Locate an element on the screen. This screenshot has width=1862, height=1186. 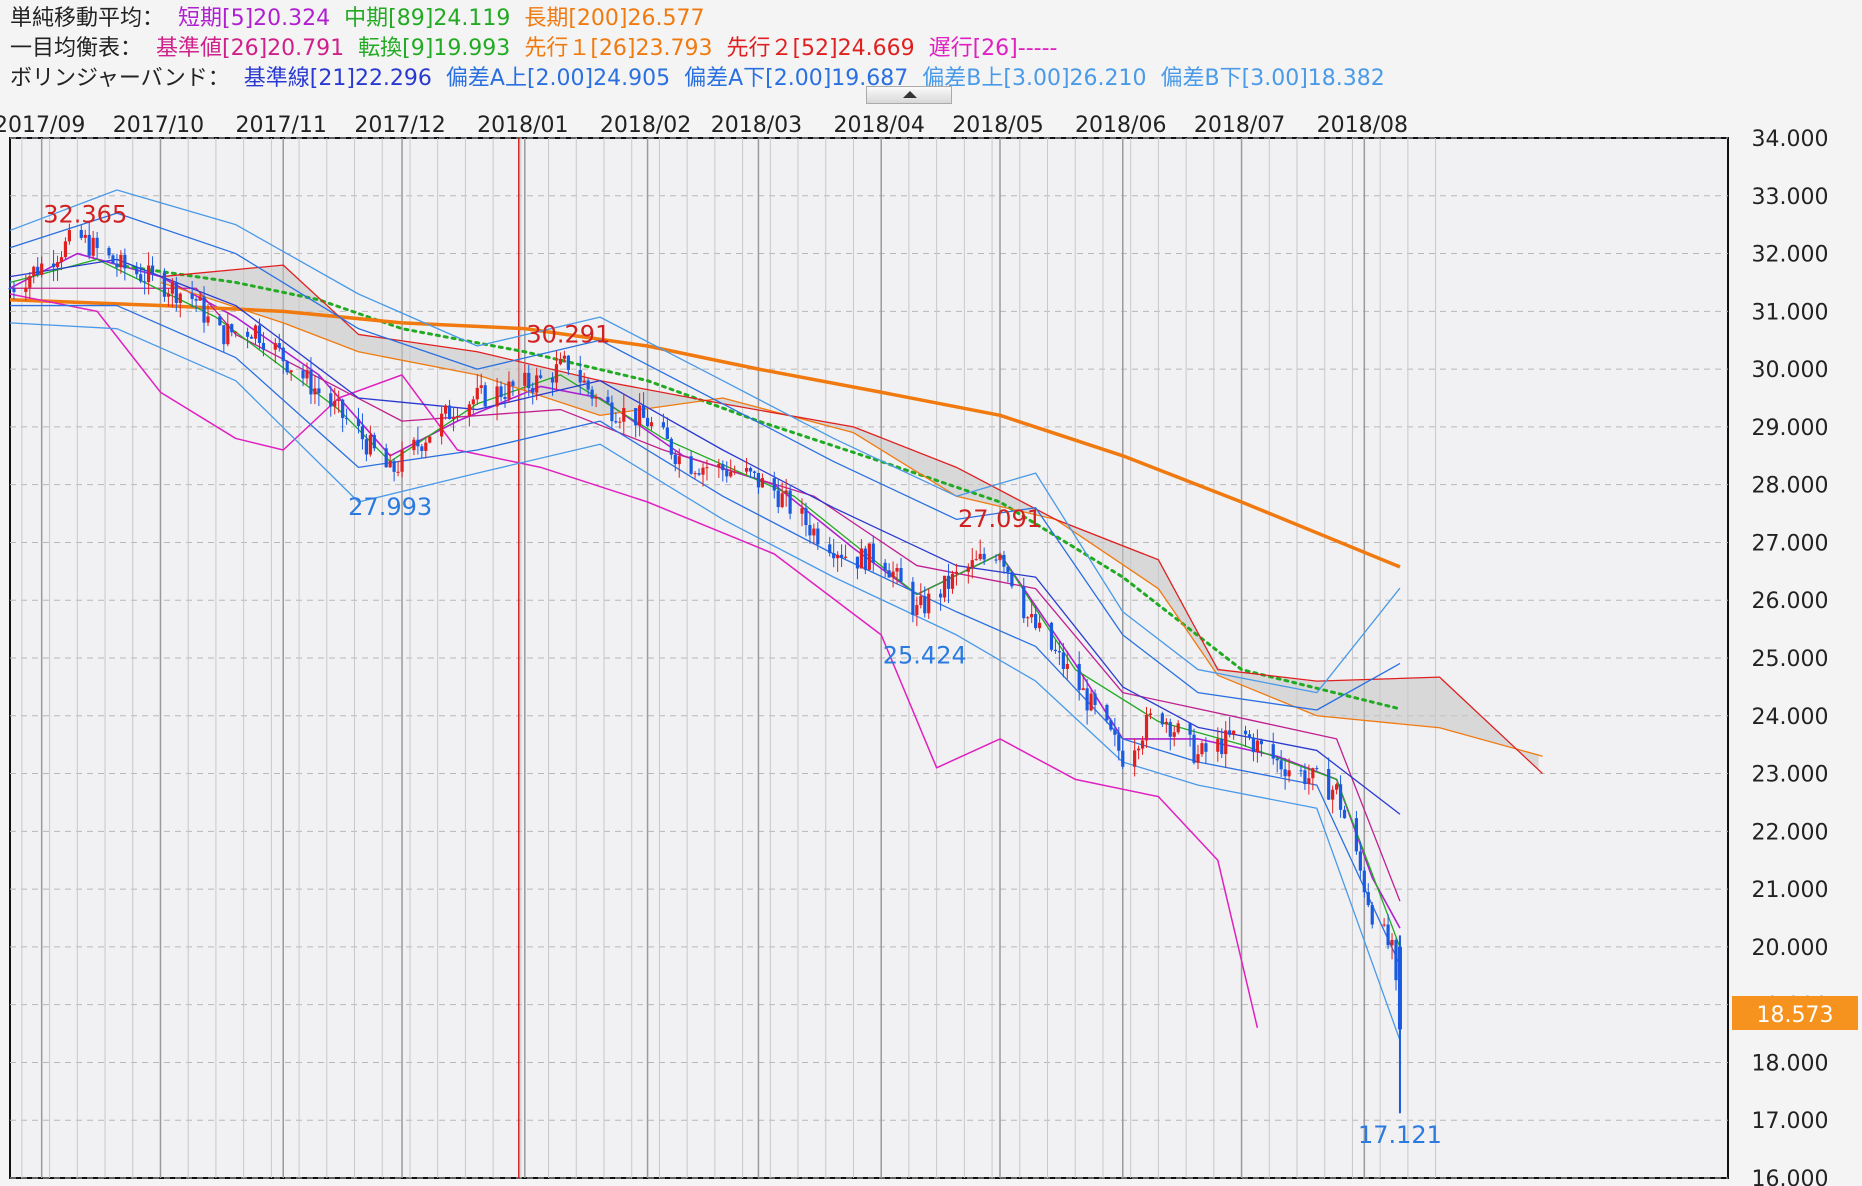
y-tick-label: 25.000 is located at coordinates (1790, 659).